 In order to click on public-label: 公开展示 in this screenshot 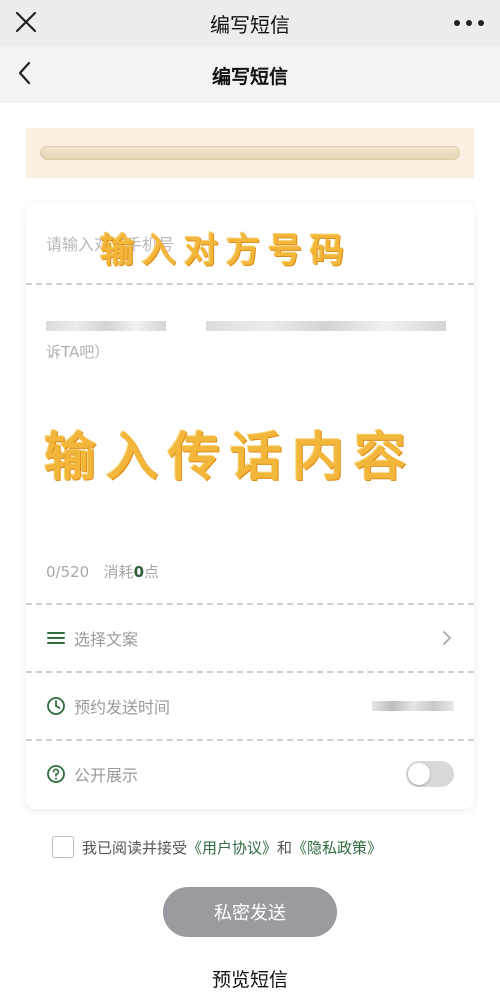, I will do `click(106, 775)`.